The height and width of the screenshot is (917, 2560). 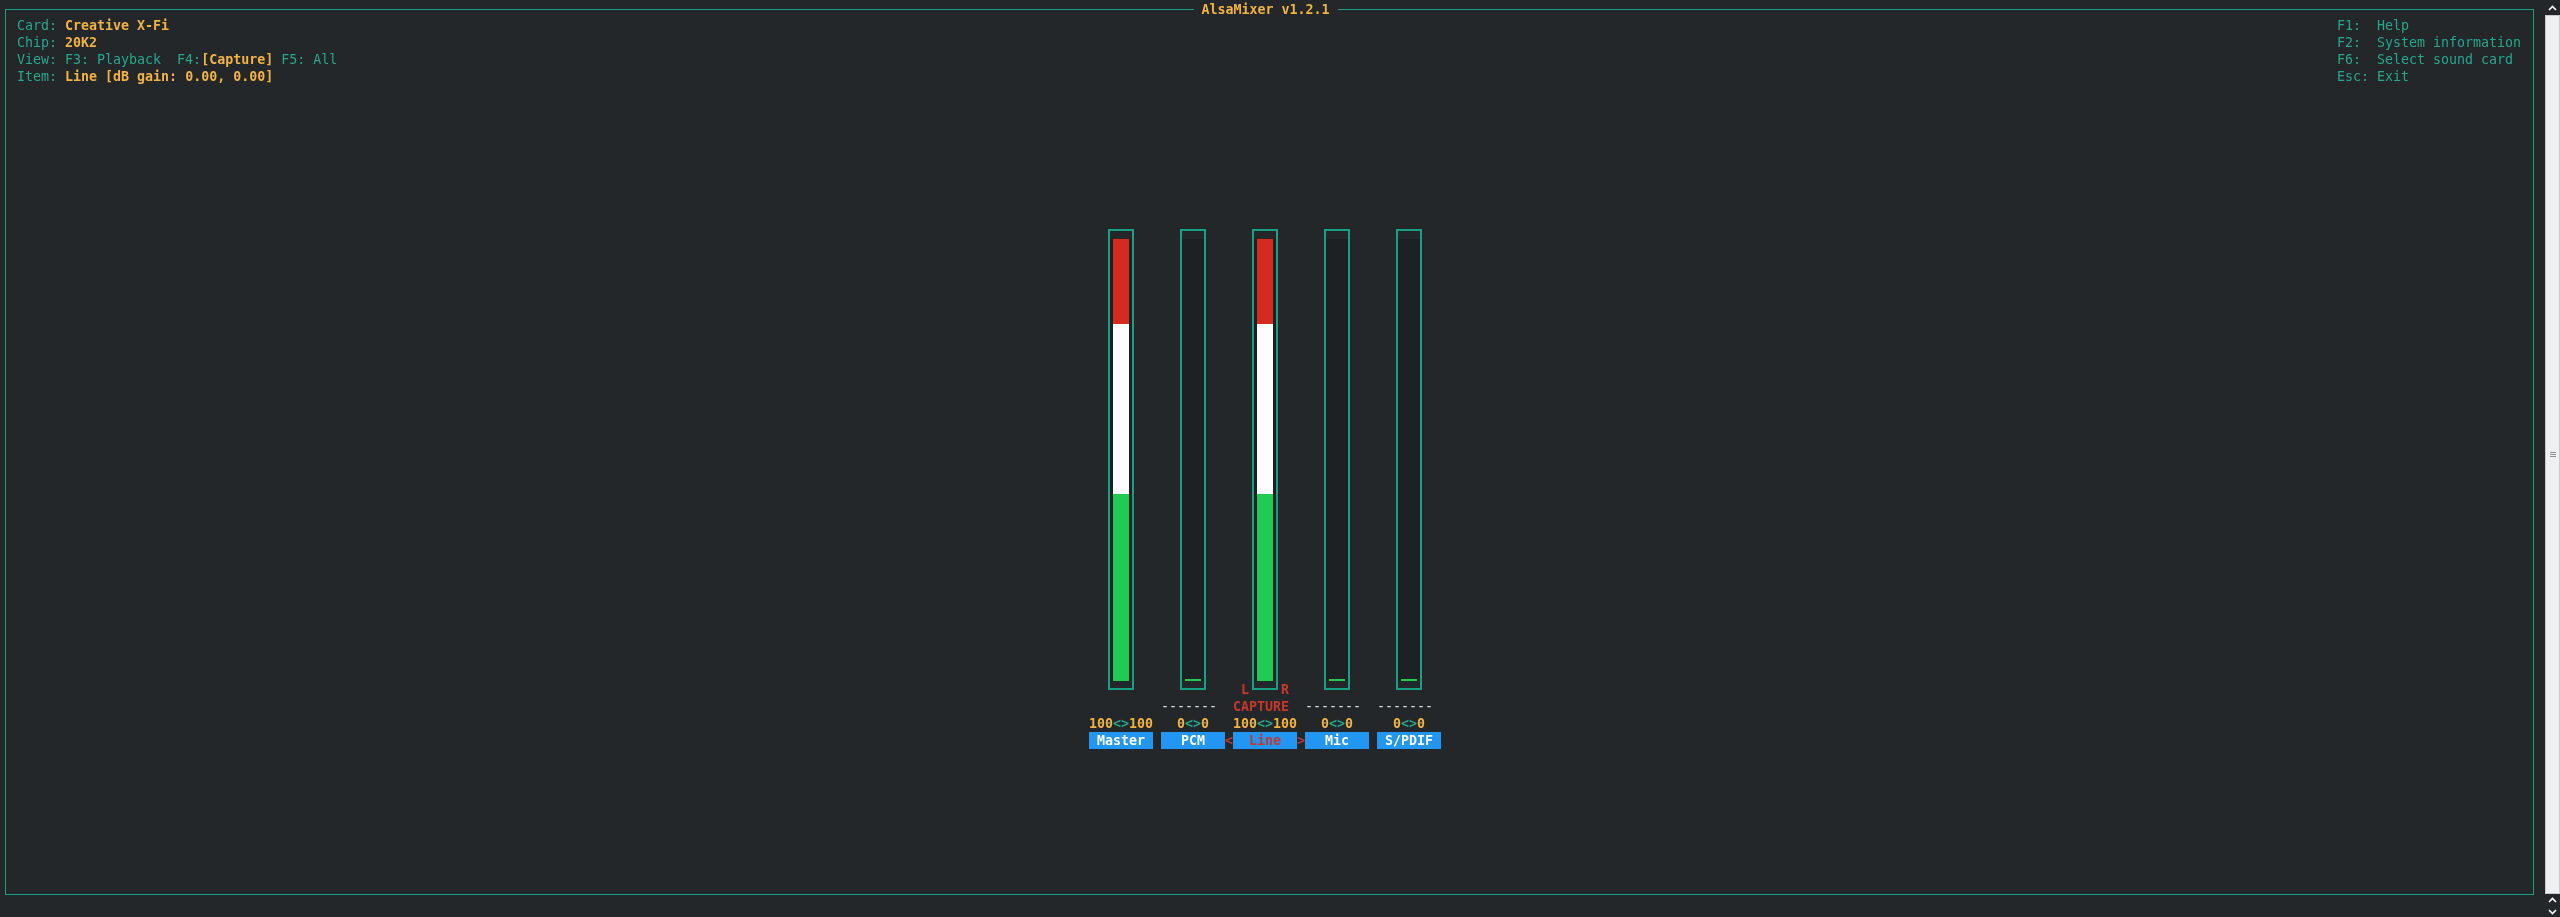 What do you see at coordinates (2372, 76) in the screenshot?
I see `shortcut-hint: Esc: Exit` at bounding box center [2372, 76].